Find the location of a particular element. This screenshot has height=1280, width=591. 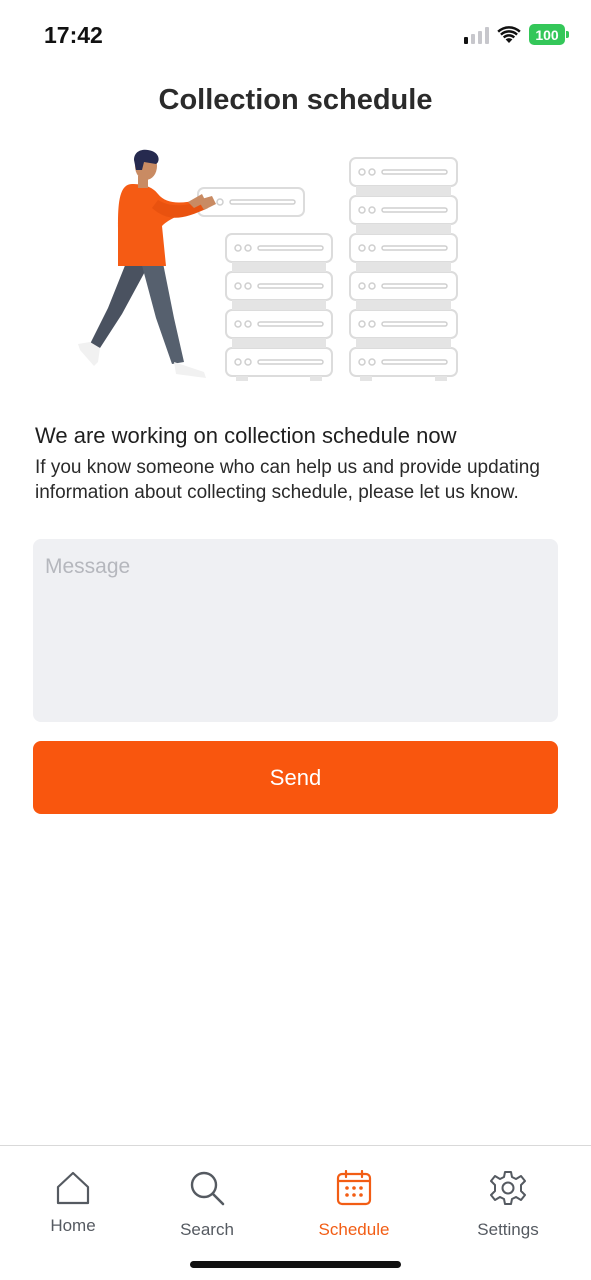

send-button: Send is located at coordinates (295, 777).